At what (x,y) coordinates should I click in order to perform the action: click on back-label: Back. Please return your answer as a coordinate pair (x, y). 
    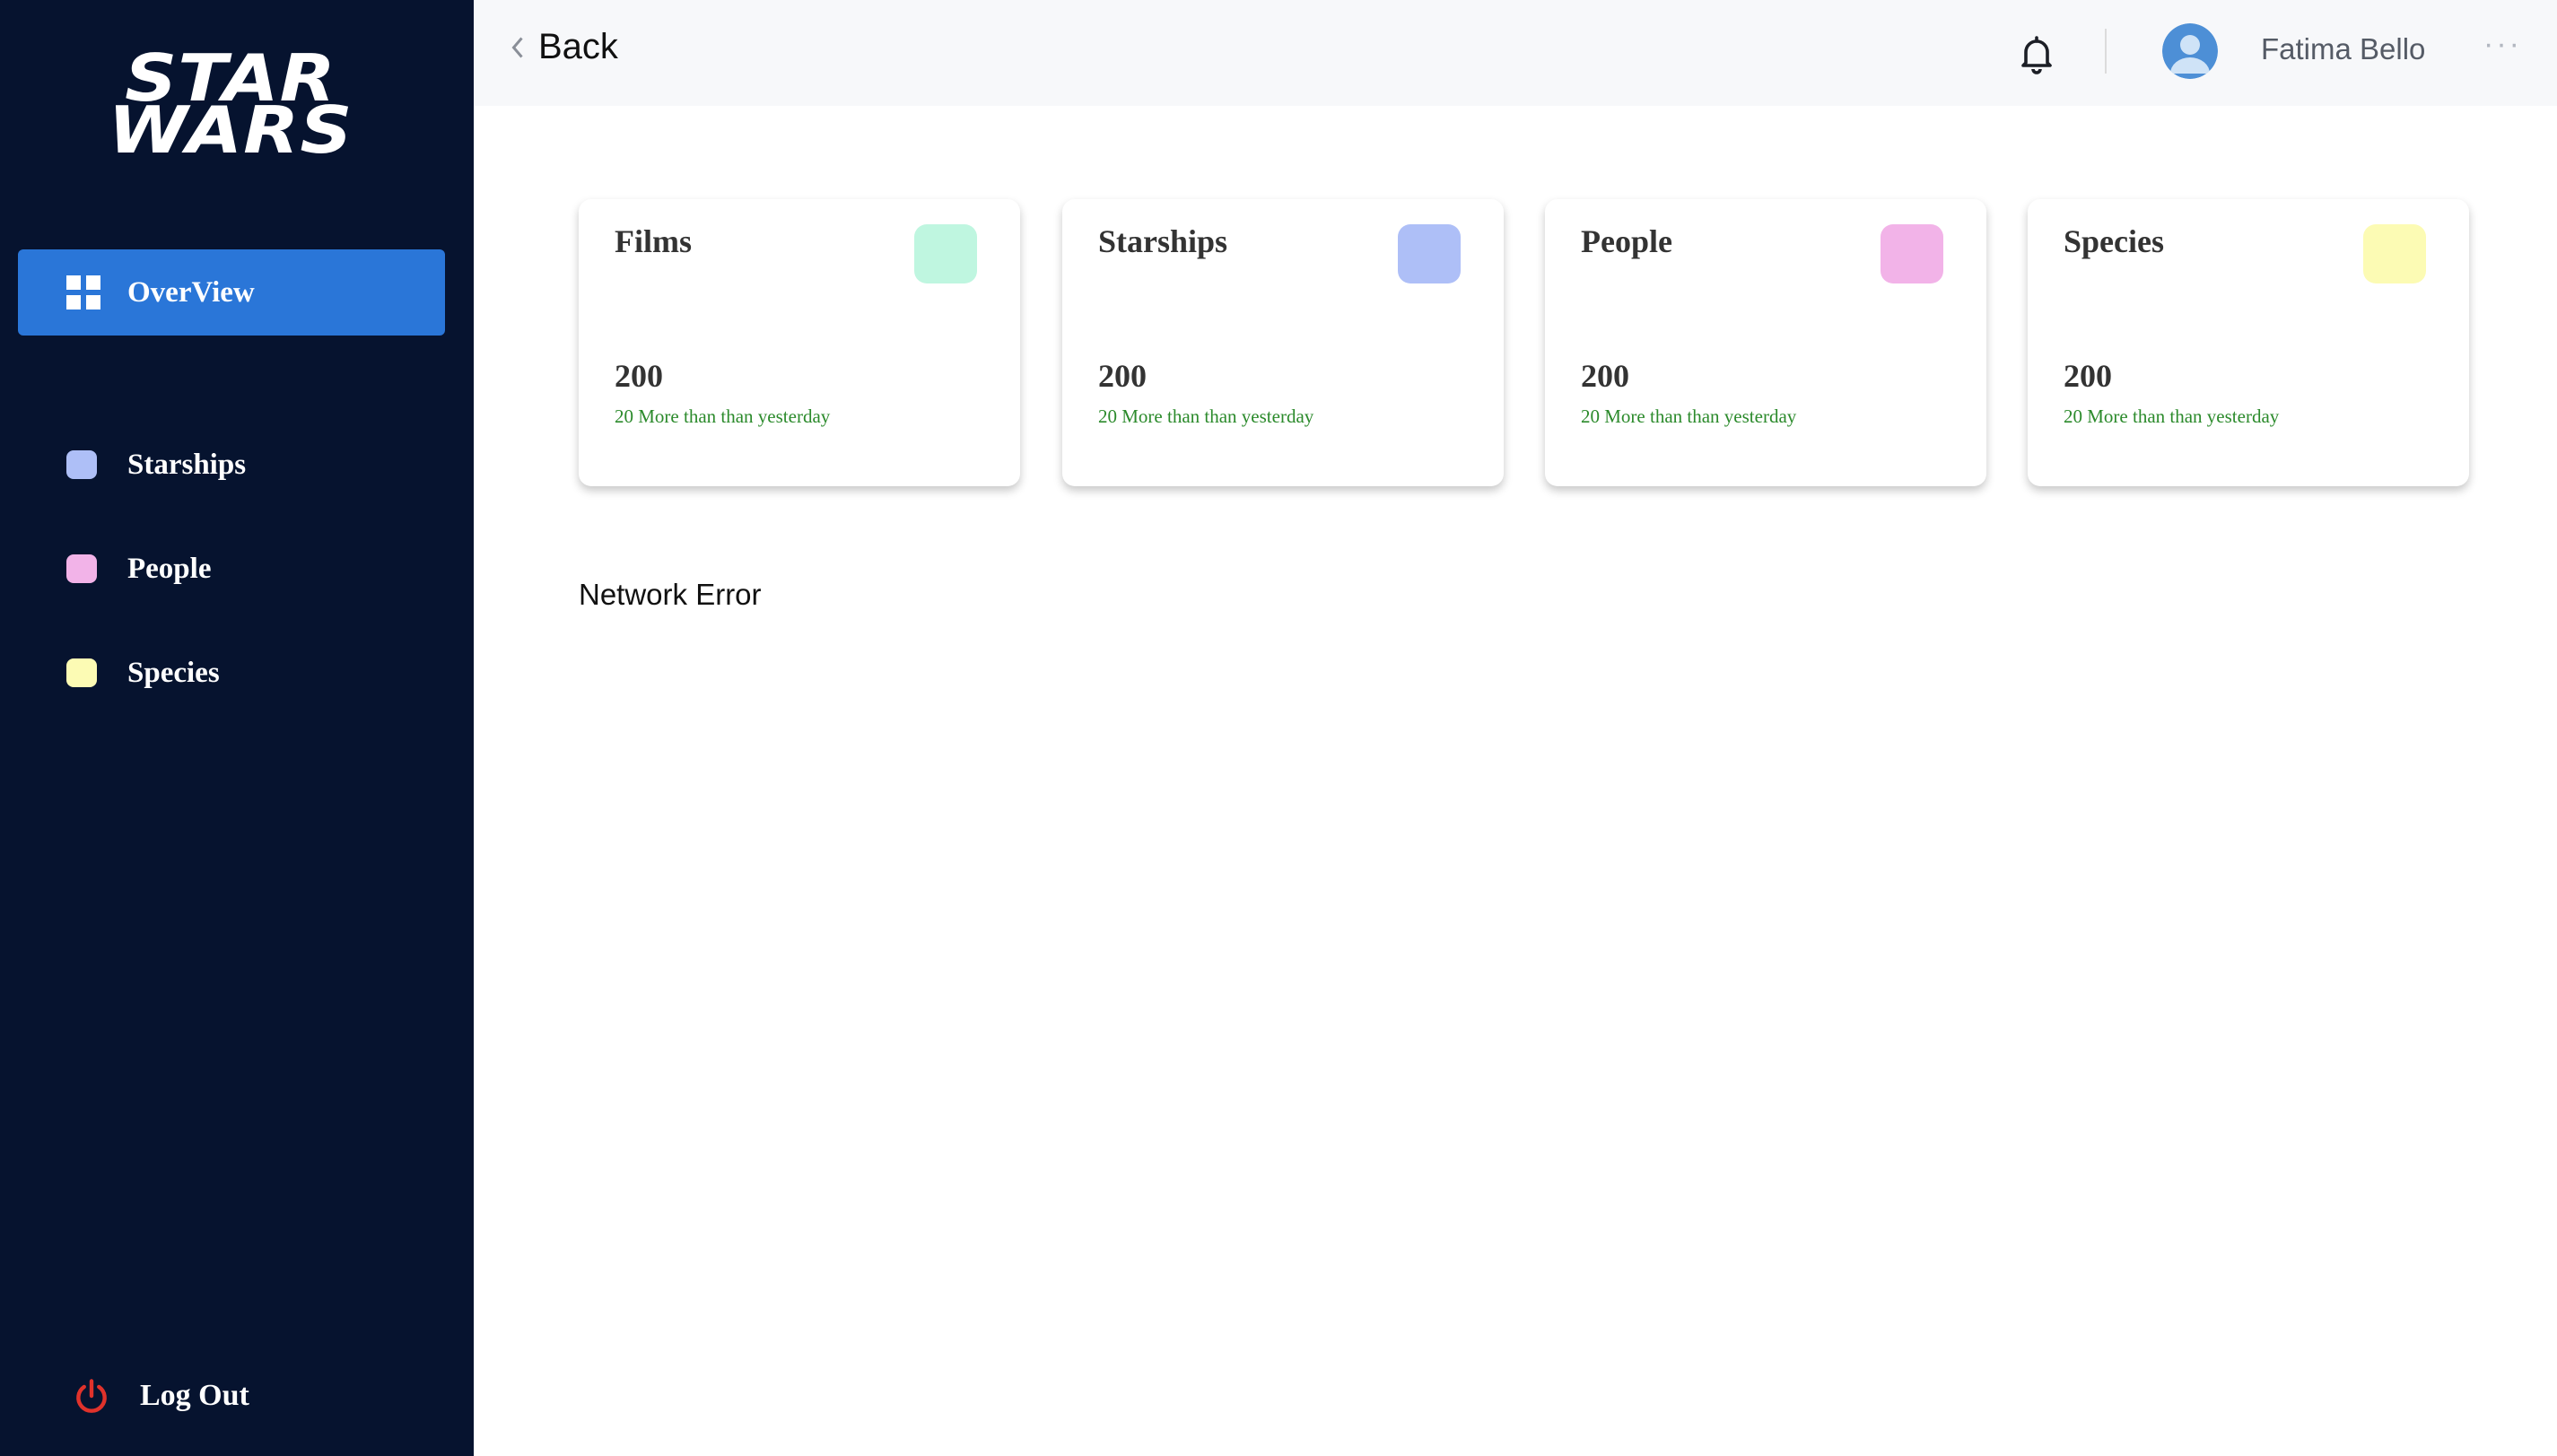
    Looking at the image, I should click on (578, 46).